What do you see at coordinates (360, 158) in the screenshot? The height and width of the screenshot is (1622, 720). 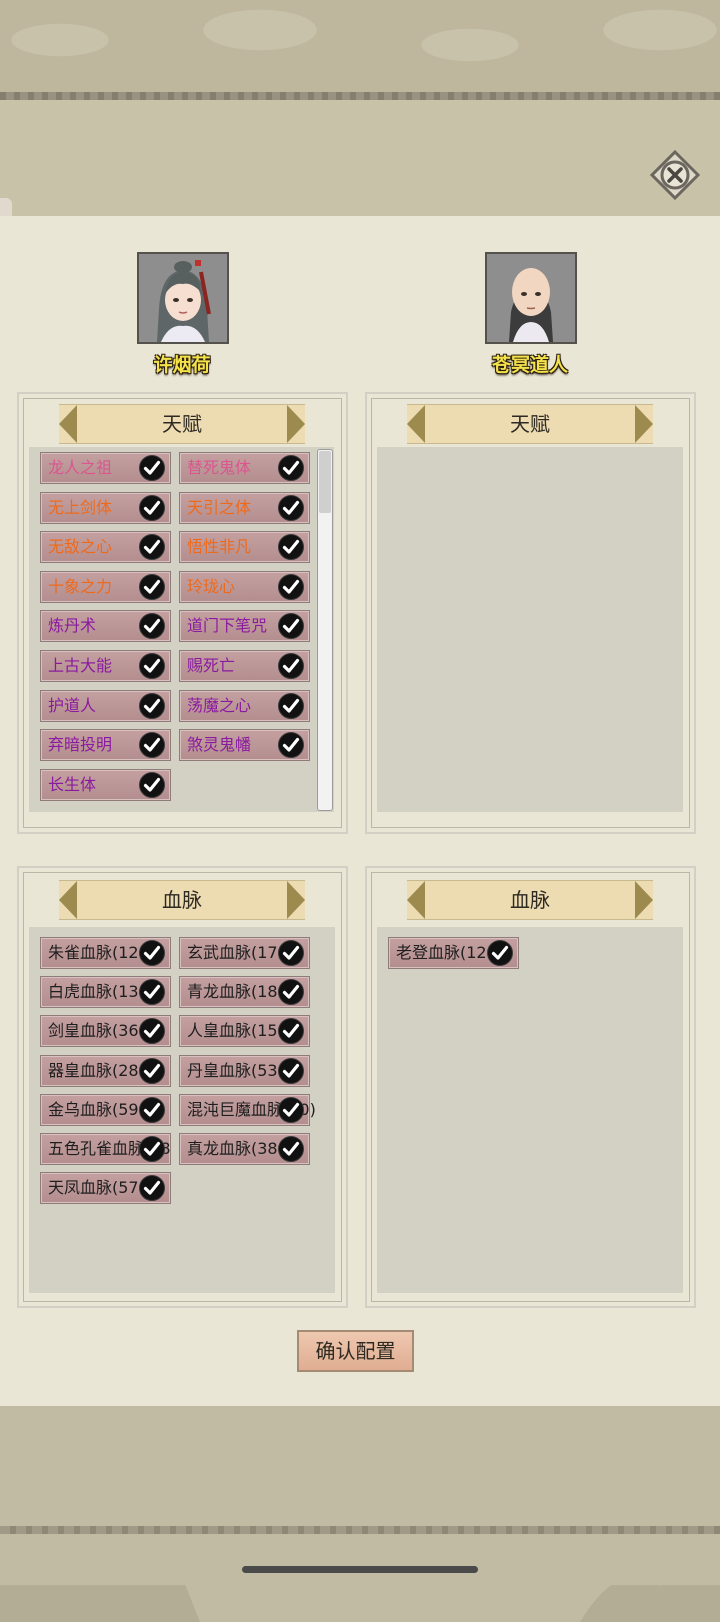 I see `header-zone` at bounding box center [360, 158].